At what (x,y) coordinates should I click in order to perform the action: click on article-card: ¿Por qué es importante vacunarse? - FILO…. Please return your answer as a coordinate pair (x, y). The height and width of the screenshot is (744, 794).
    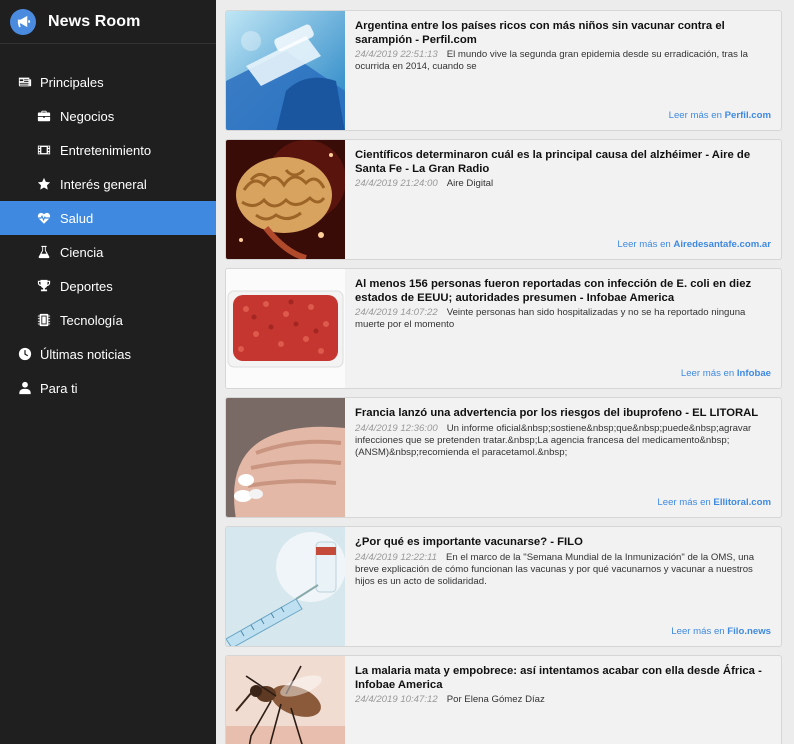
    Looking at the image, I should click on (503, 586).